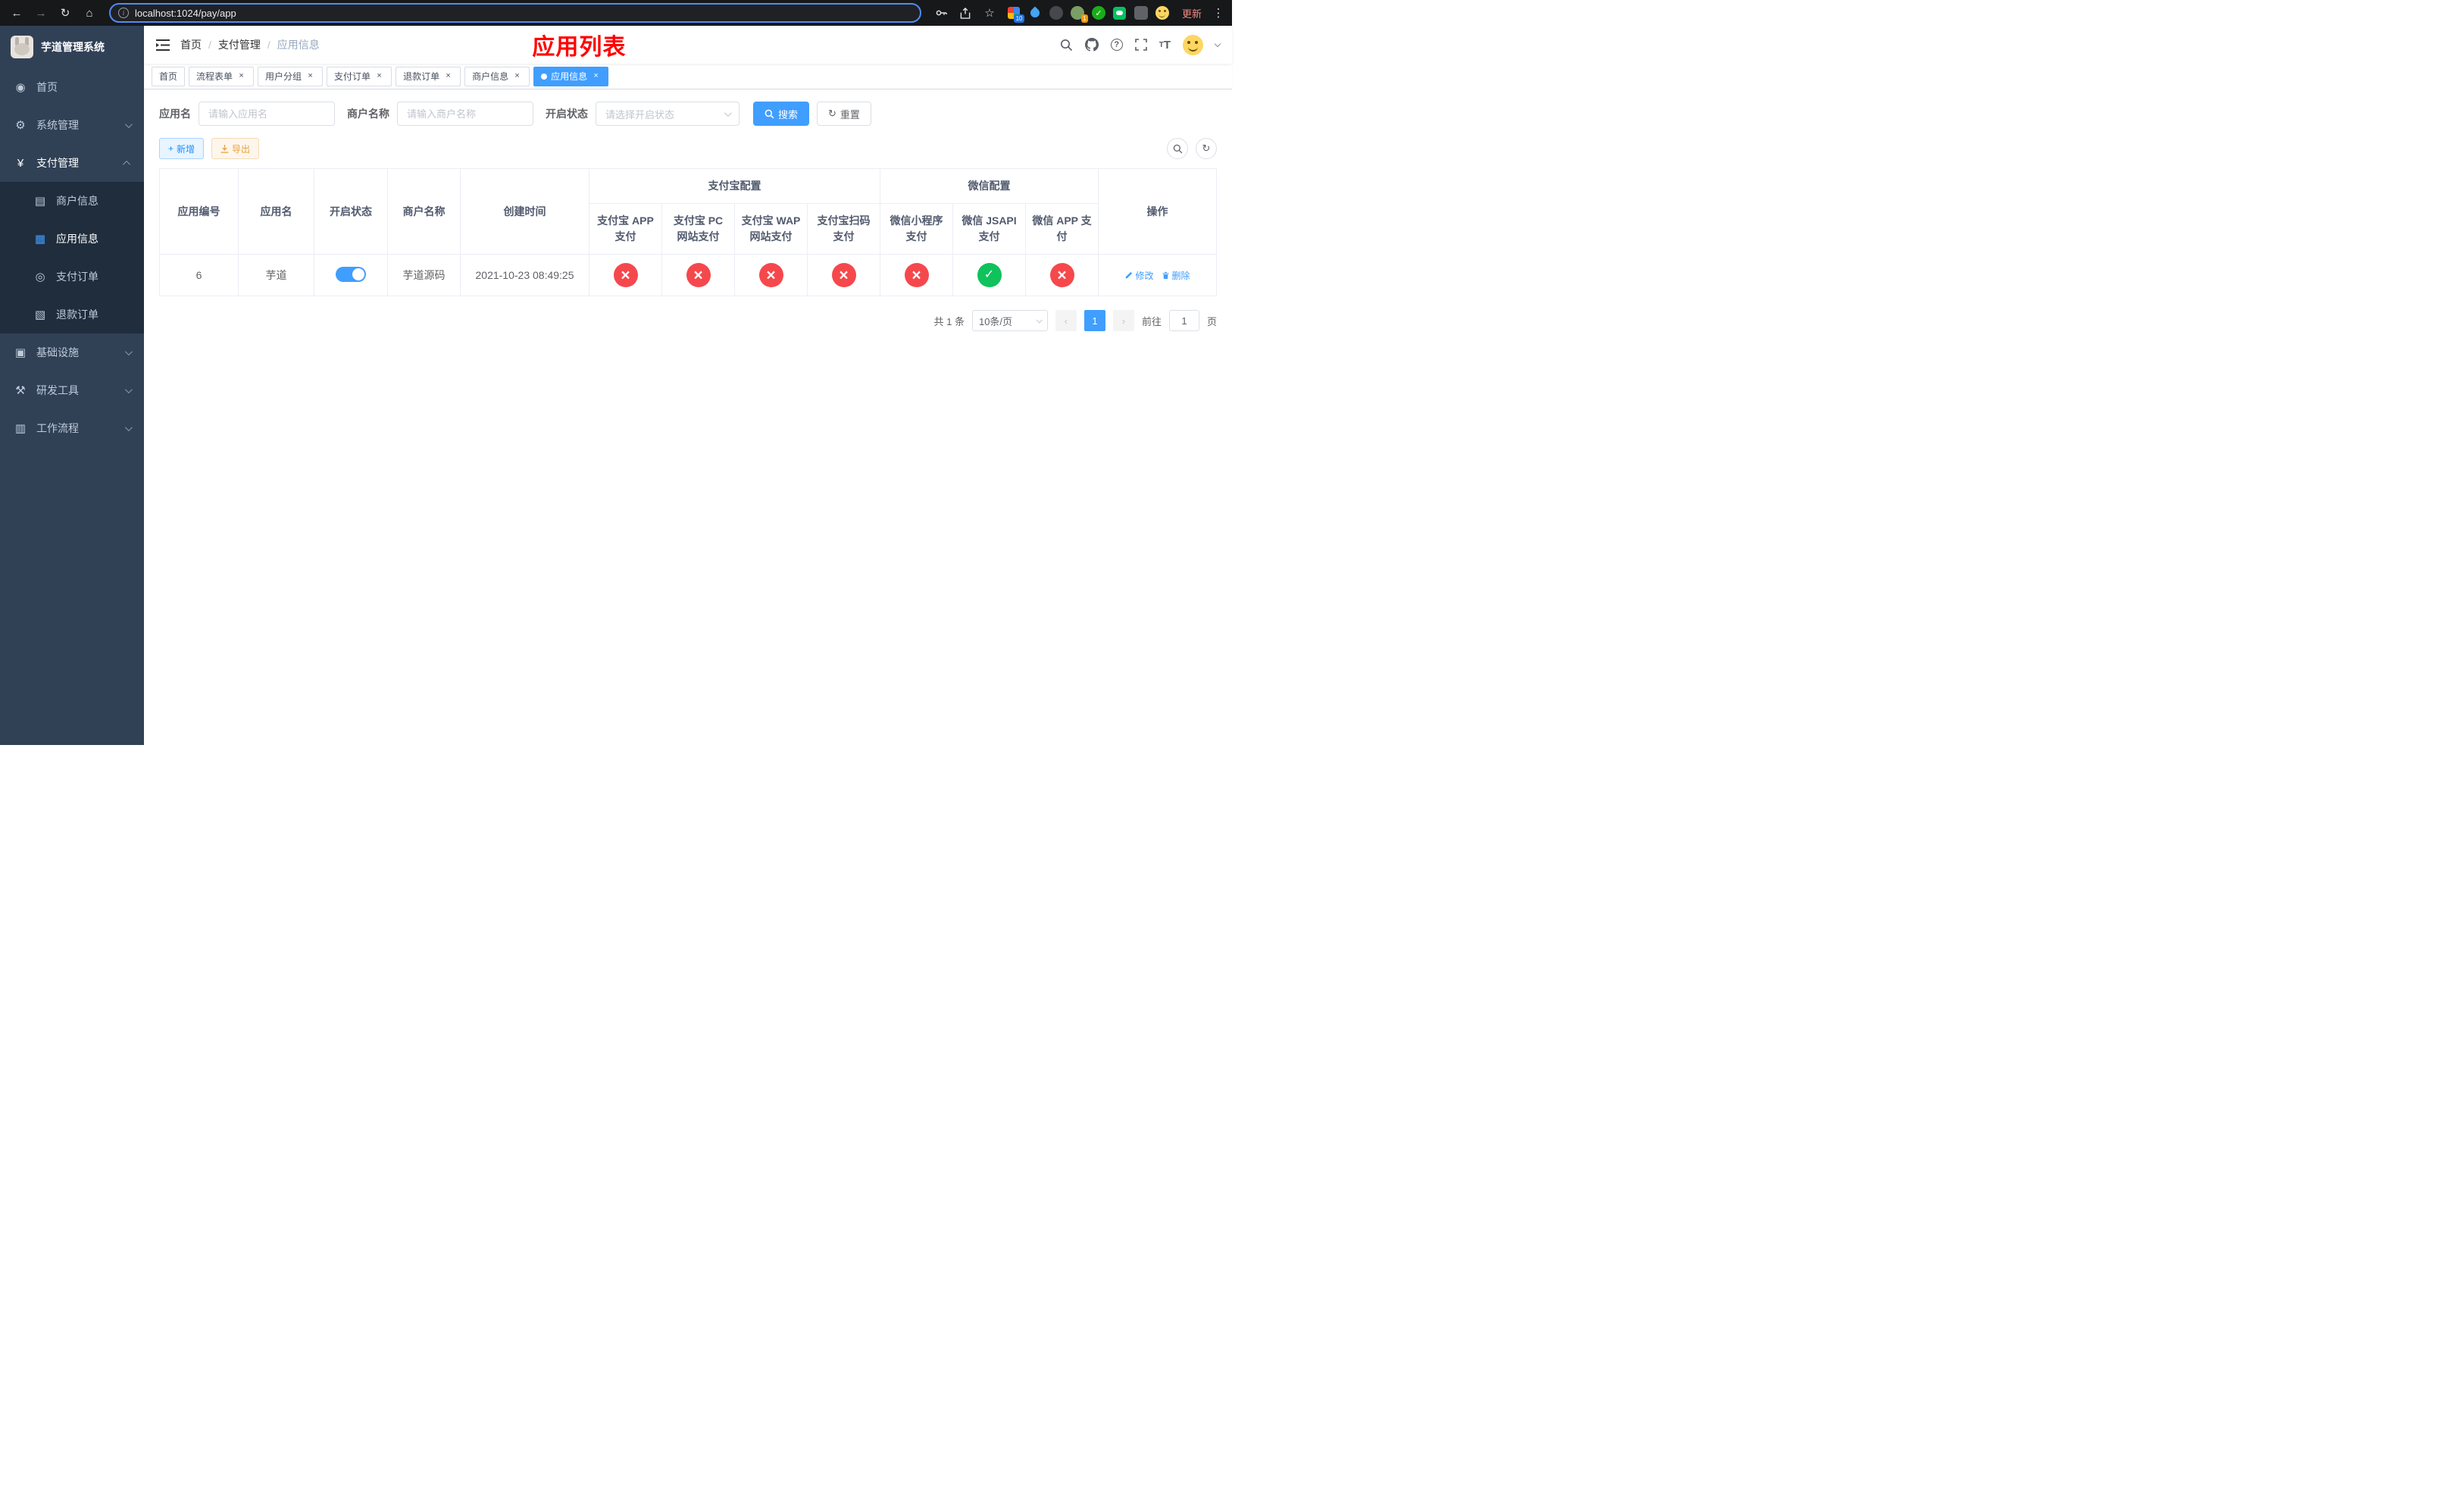  What do you see at coordinates (832, 113) in the screenshot?
I see `refresh-icon: ↻` at bounding box center [832, 113].